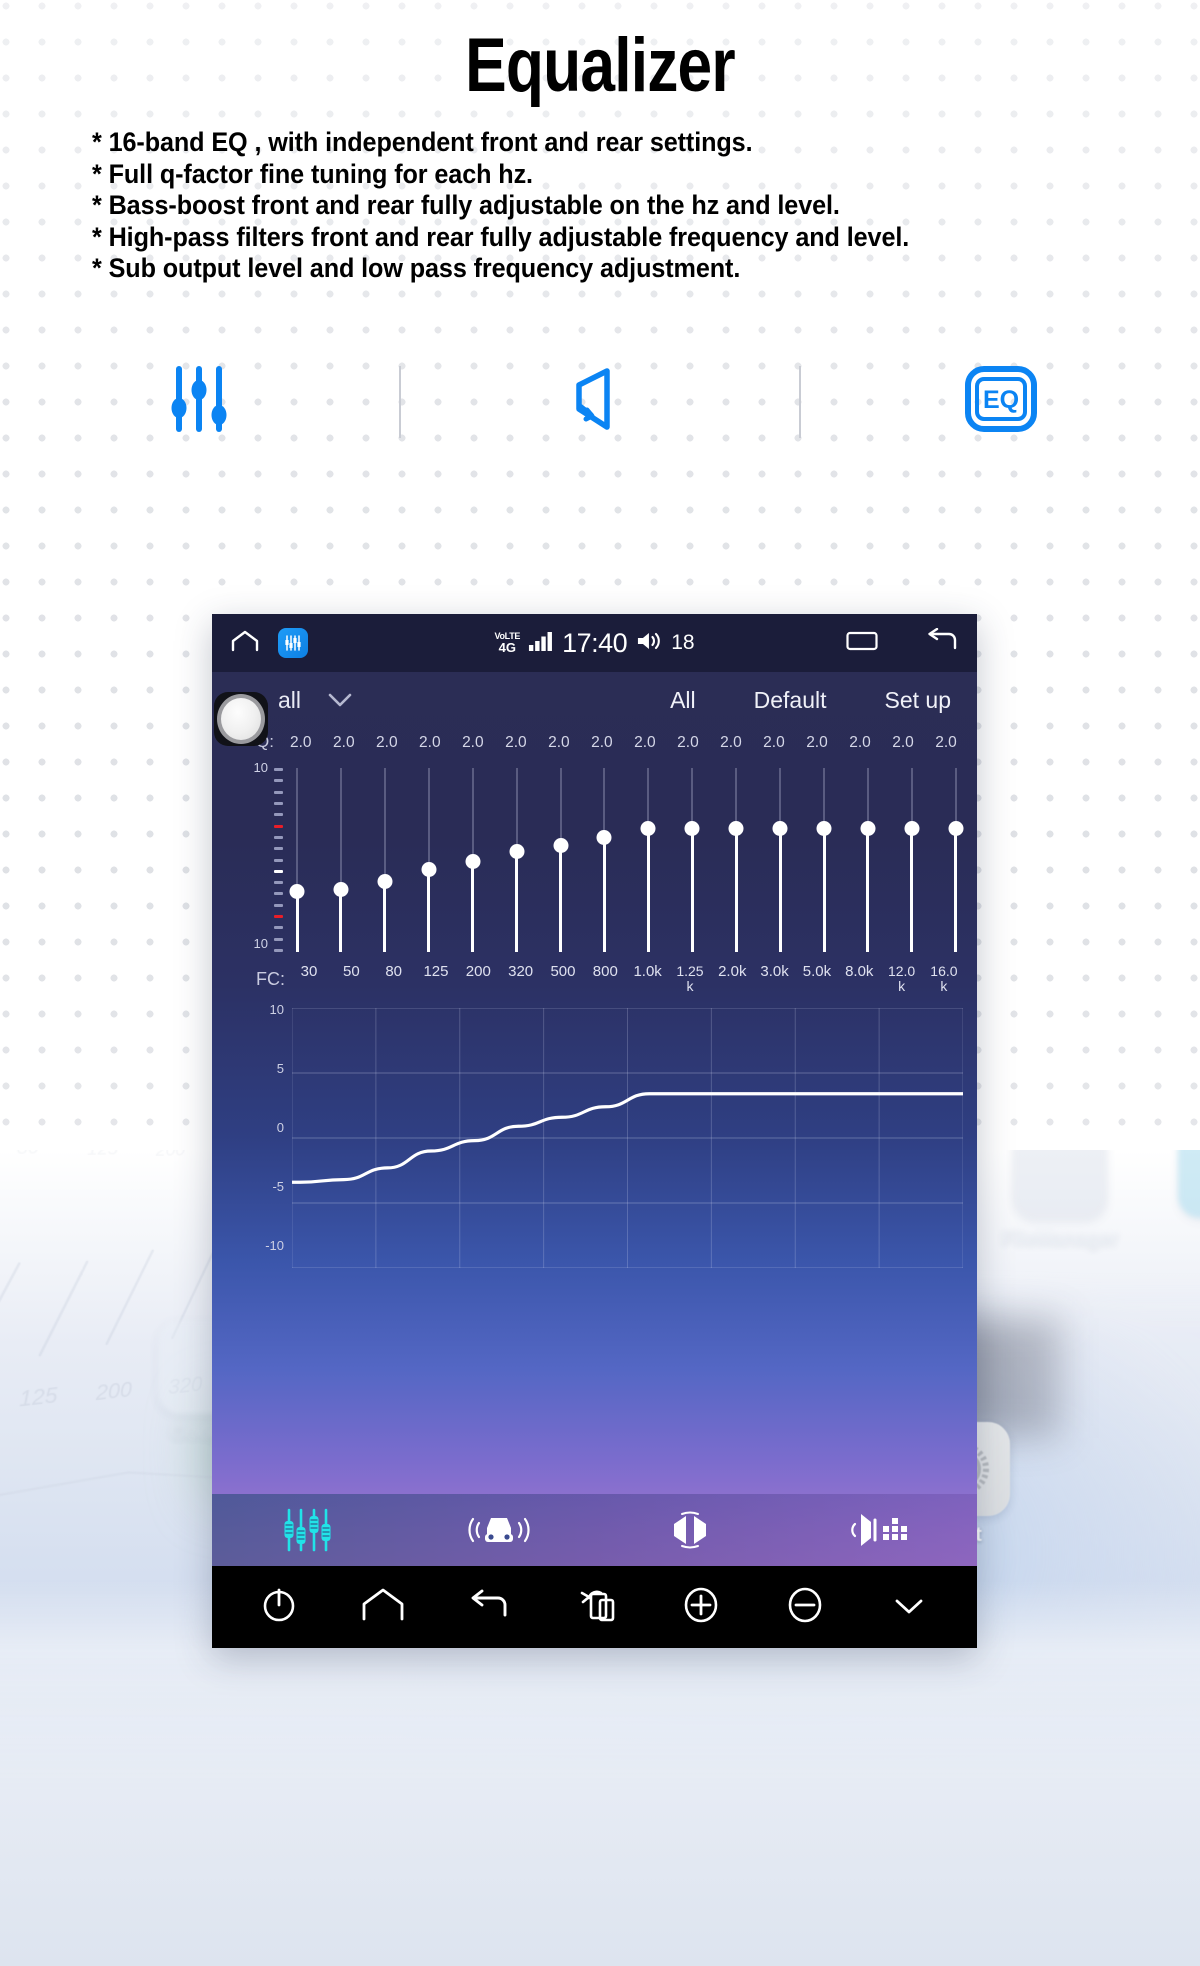 The width and height of the screenshot is (1200, 1966). What do you see at coordinates (859, 979) in the screenshot?
I see `fc-value: 8.0k` at bounding box center [859, 979].